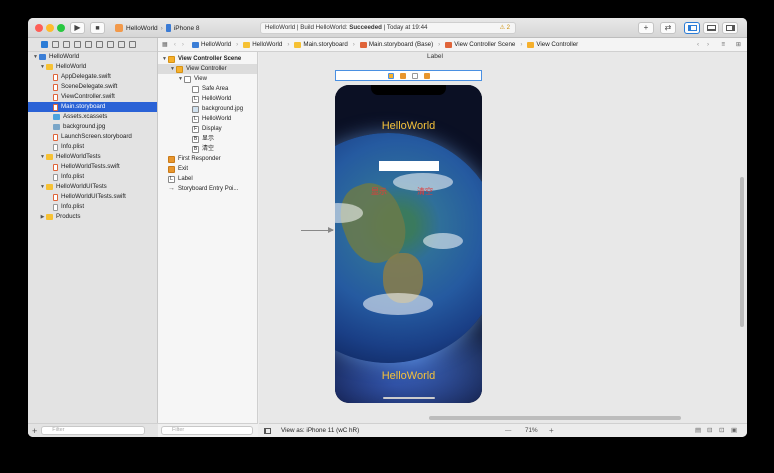  I want to click on navigator-item: ▶ Products, so click(92, 217).